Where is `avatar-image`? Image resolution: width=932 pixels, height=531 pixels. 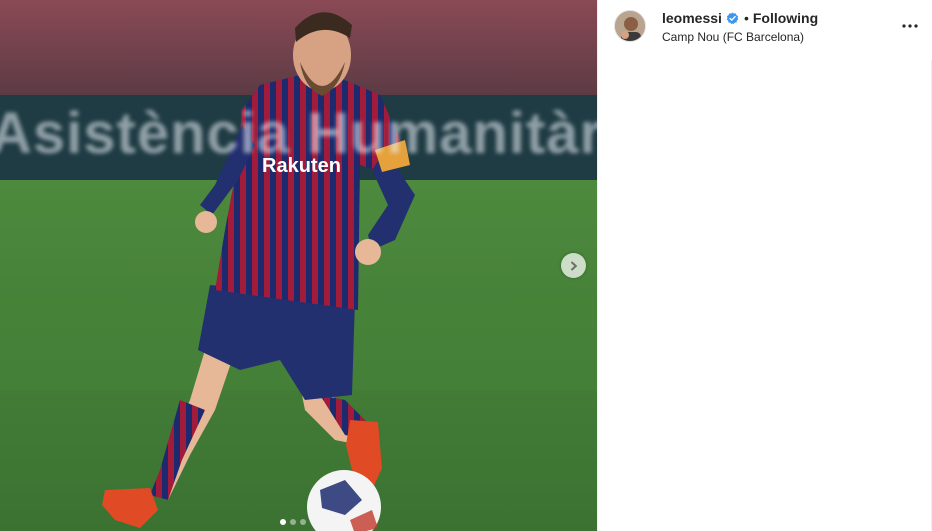
avatar-image is located at coordinates (630, 26).